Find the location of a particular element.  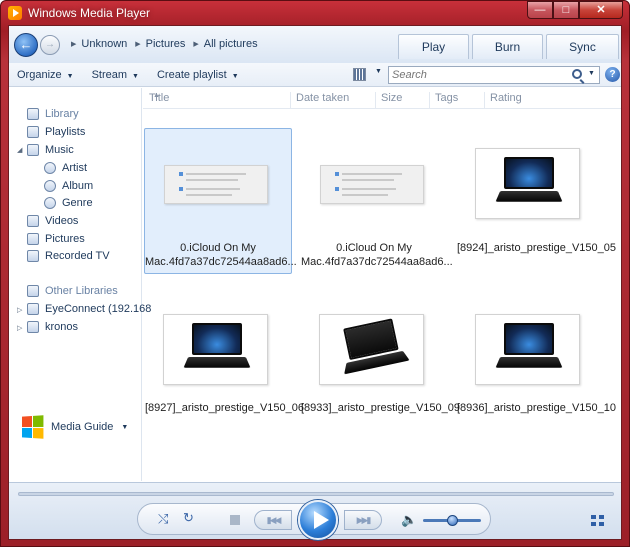

sidebar-item-library: Library is located at coordinates (53, 114).